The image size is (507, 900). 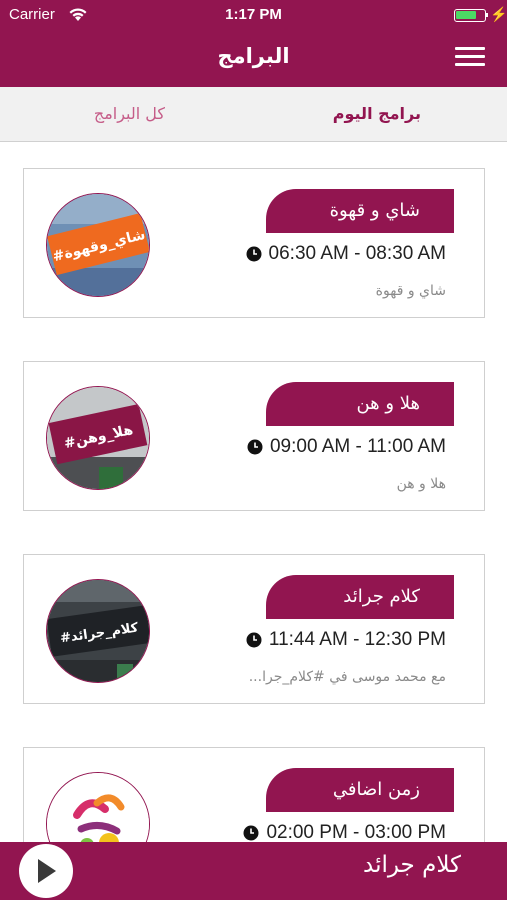 I want to click on program-time-row: 11:44 AM - 12:30 PM, so click(x=346, y=640).